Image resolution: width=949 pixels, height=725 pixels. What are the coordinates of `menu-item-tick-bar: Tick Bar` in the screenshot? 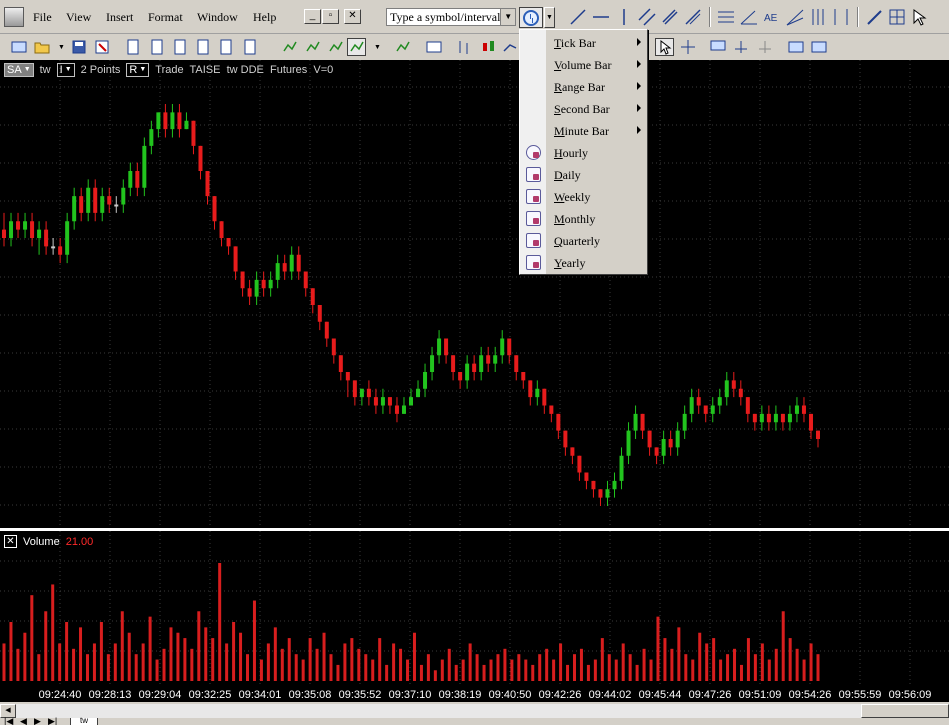 It's located at (583, 43).